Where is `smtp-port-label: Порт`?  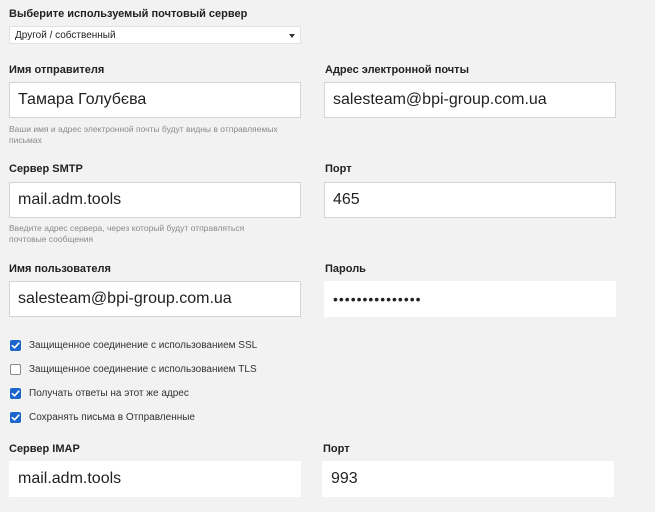 smtp-port-label: Порт is located at coordinates (338, 169).